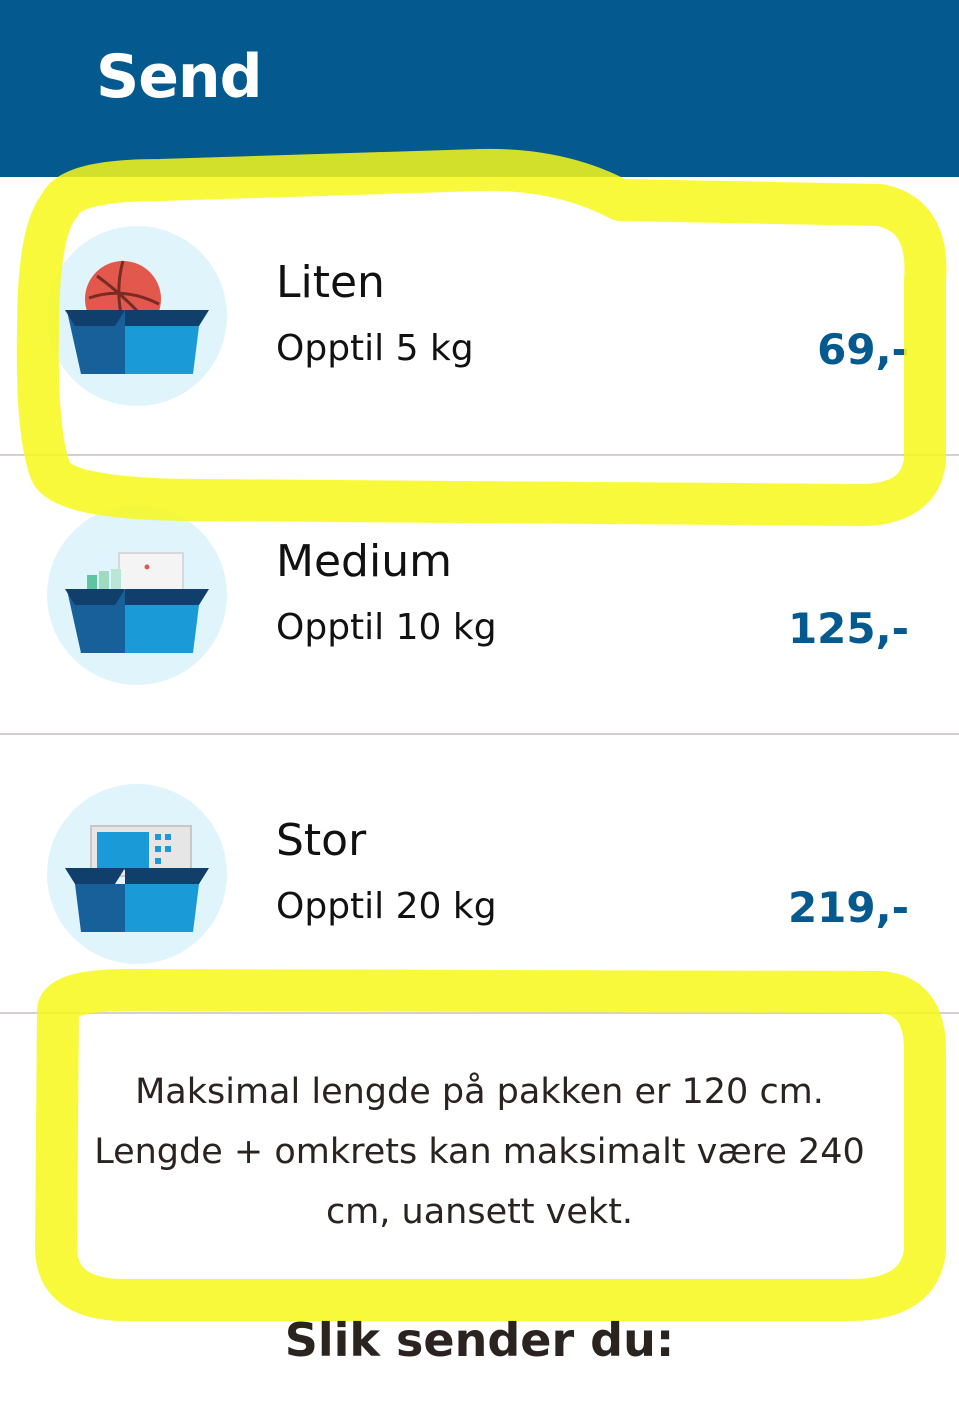  Describe the element at coordinates (479, 1340) in the screenshot. I see `how-to-send-heading: Slik sender du:` at that location.